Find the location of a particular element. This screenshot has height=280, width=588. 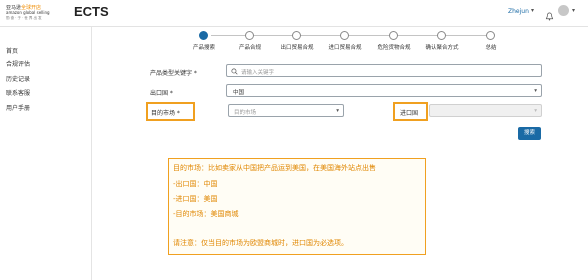

sidebar-item-compliance: 合规评估 is located at coordinates (18, 63).